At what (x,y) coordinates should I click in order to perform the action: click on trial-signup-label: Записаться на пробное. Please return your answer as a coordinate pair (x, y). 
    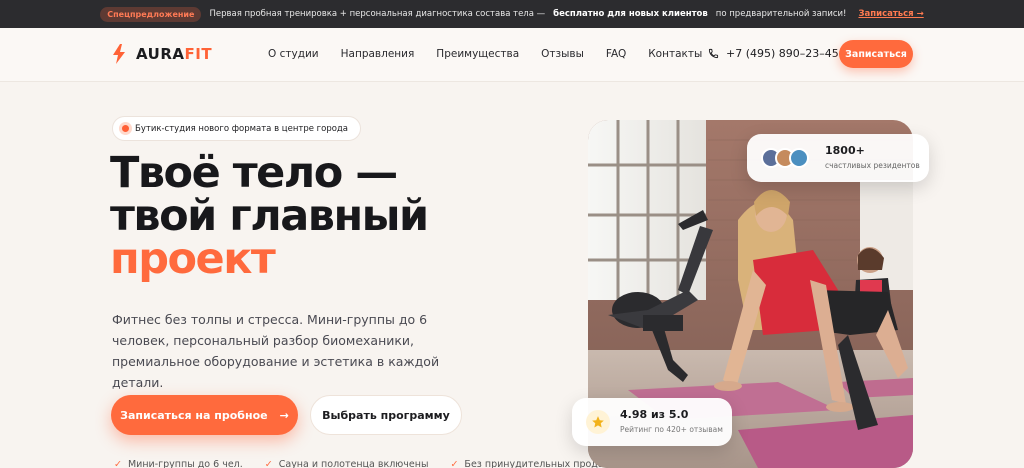
    Looking at the image, I should click on (194, 415).